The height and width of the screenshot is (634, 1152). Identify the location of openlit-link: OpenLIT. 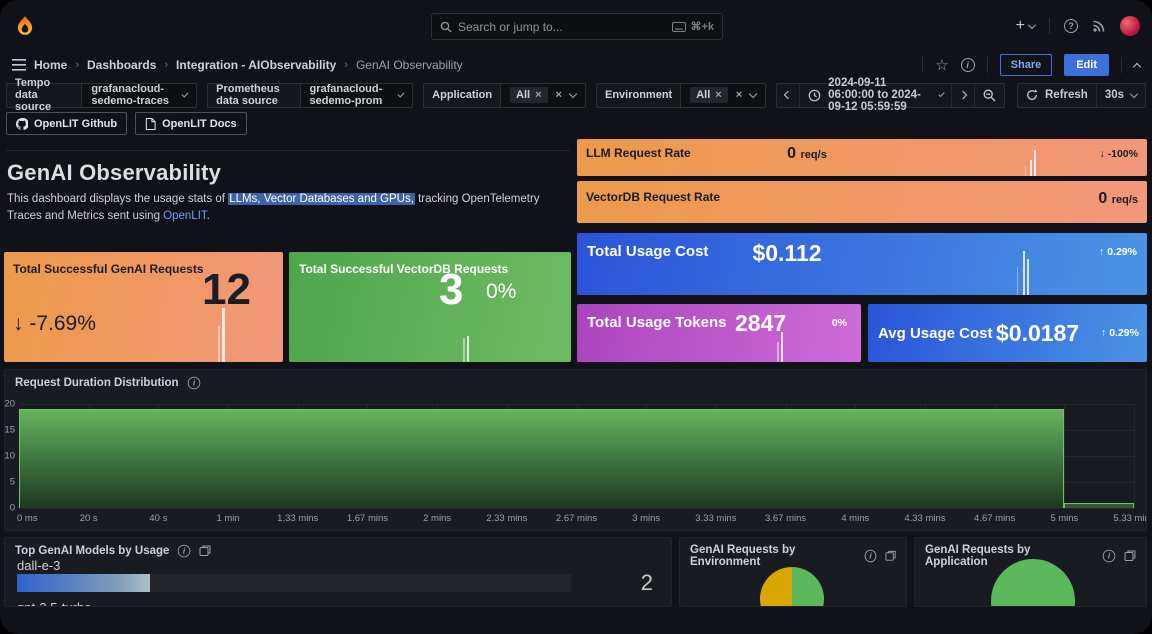
(184, 216).